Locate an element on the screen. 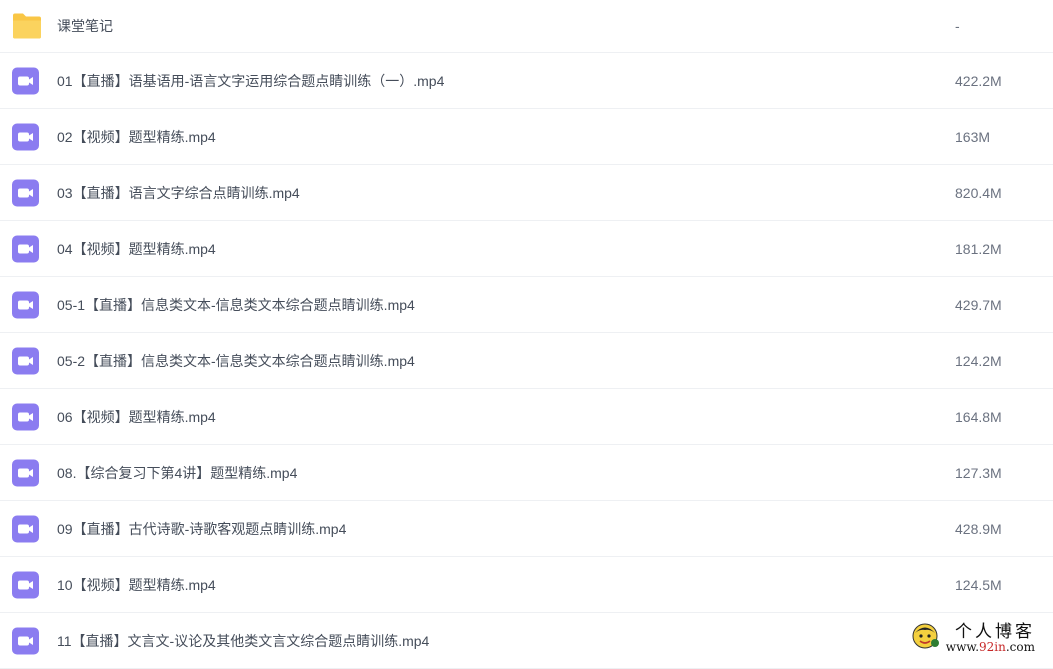  list-item: 09【直播】古代诗歌-诗歌客观题点睛训练.mp4 428.9M is located at coordinates (526, 529).